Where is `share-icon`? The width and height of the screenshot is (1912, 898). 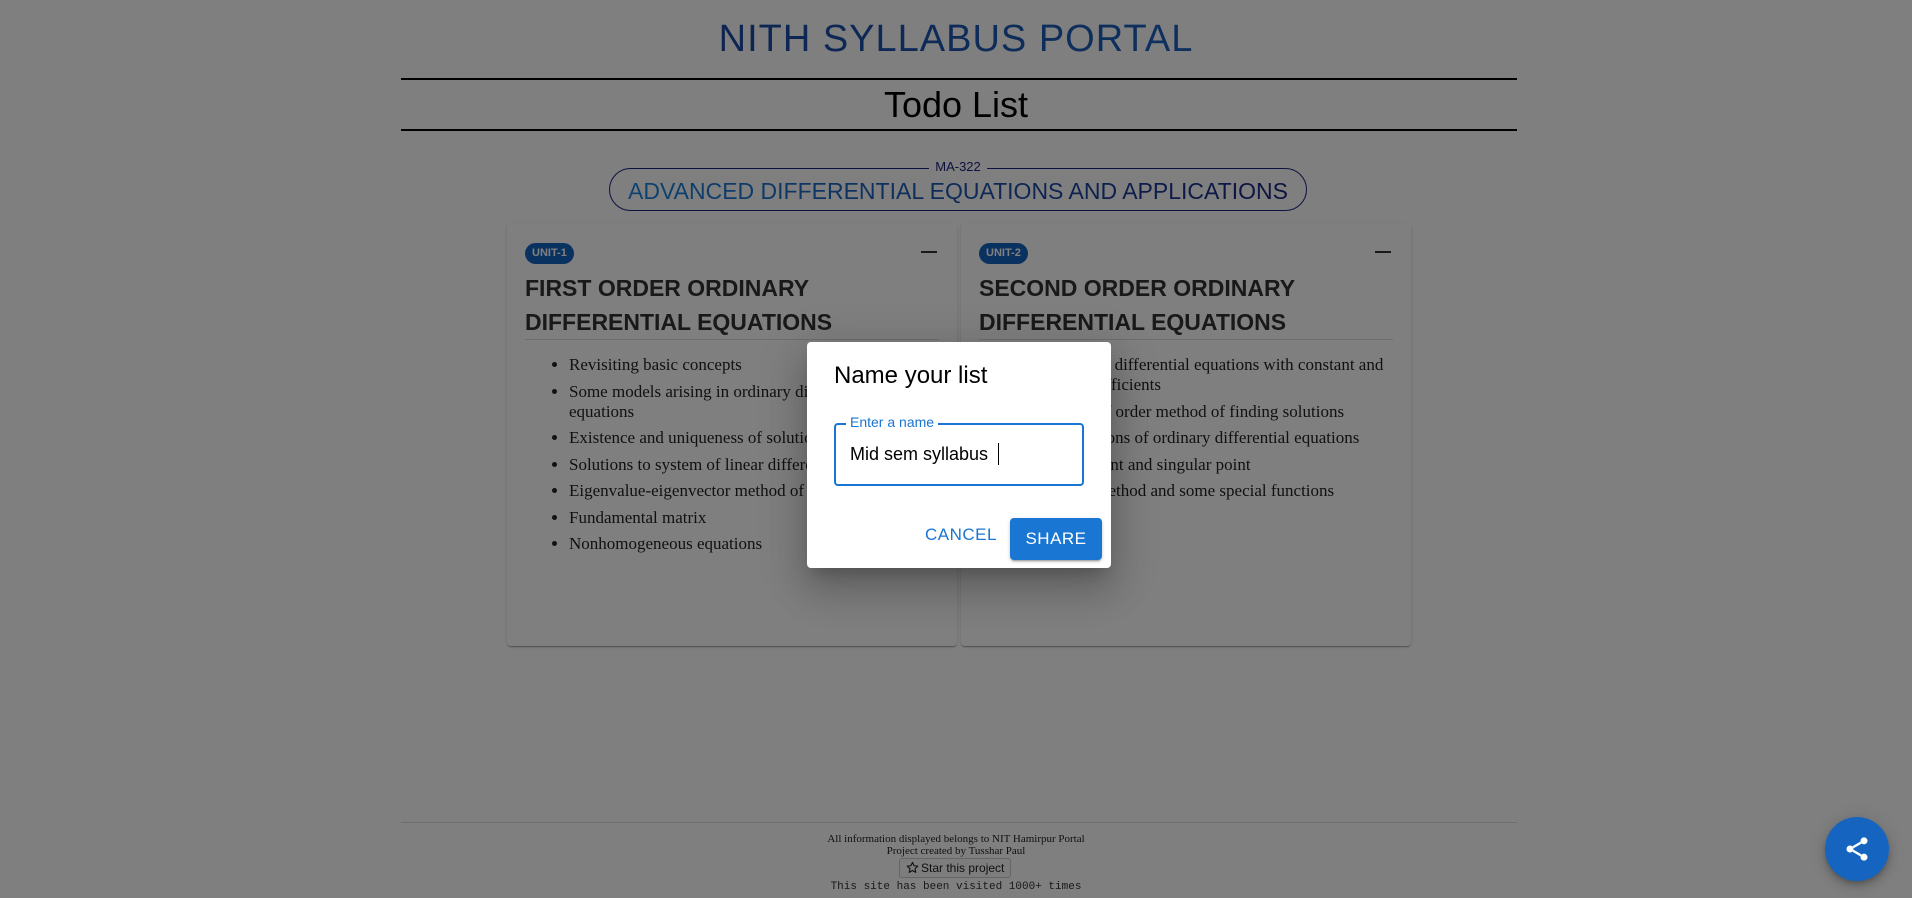
share-icon is located at coordinates (1857, 849).